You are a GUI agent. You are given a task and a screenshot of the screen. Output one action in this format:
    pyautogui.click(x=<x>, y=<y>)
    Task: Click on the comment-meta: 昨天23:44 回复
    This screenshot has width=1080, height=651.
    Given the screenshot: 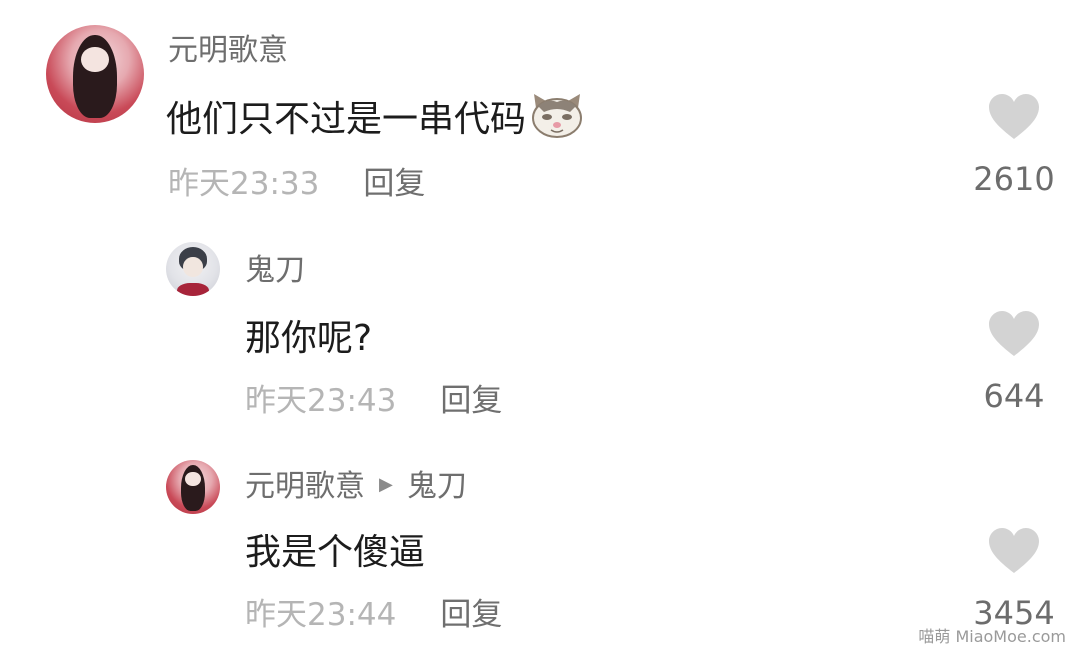 What is the action you would take?
    pyautogui.click(x=373, y=615)
    